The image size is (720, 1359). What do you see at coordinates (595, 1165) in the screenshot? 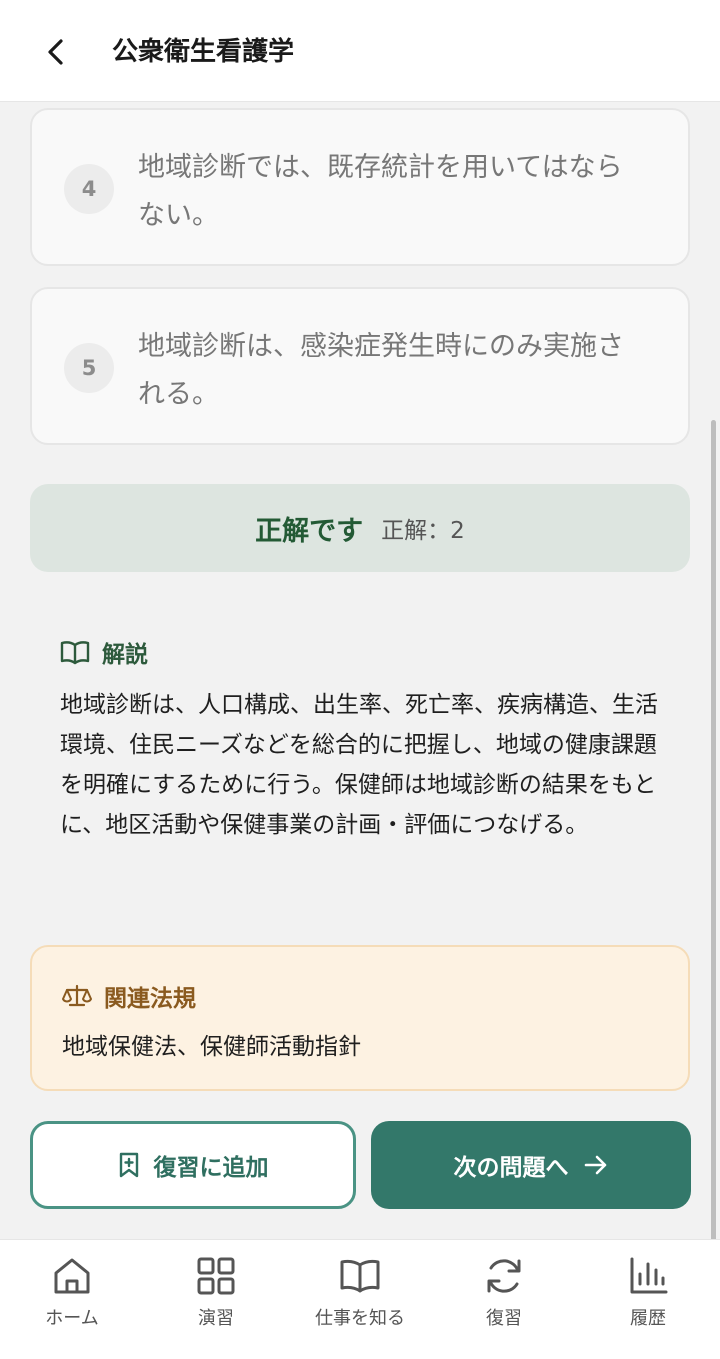
I see `arrow-right-icon` at bounding box center [595, 1165].